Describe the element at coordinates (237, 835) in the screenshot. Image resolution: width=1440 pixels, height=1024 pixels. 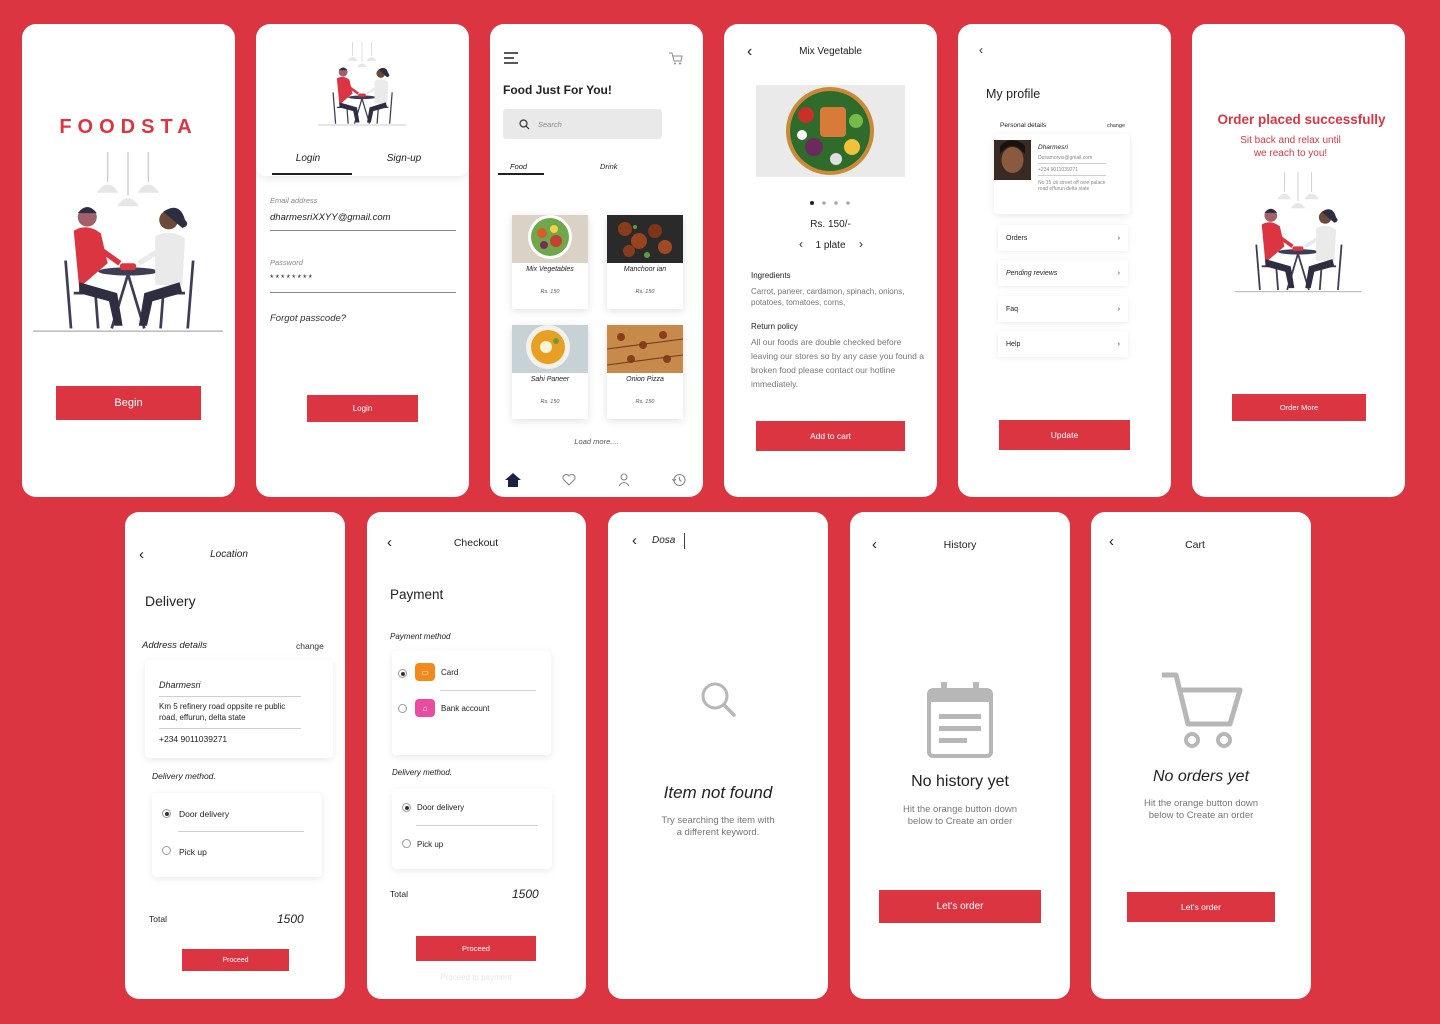
I see `delivery-options-card: Door delivery Pick up` at that location.